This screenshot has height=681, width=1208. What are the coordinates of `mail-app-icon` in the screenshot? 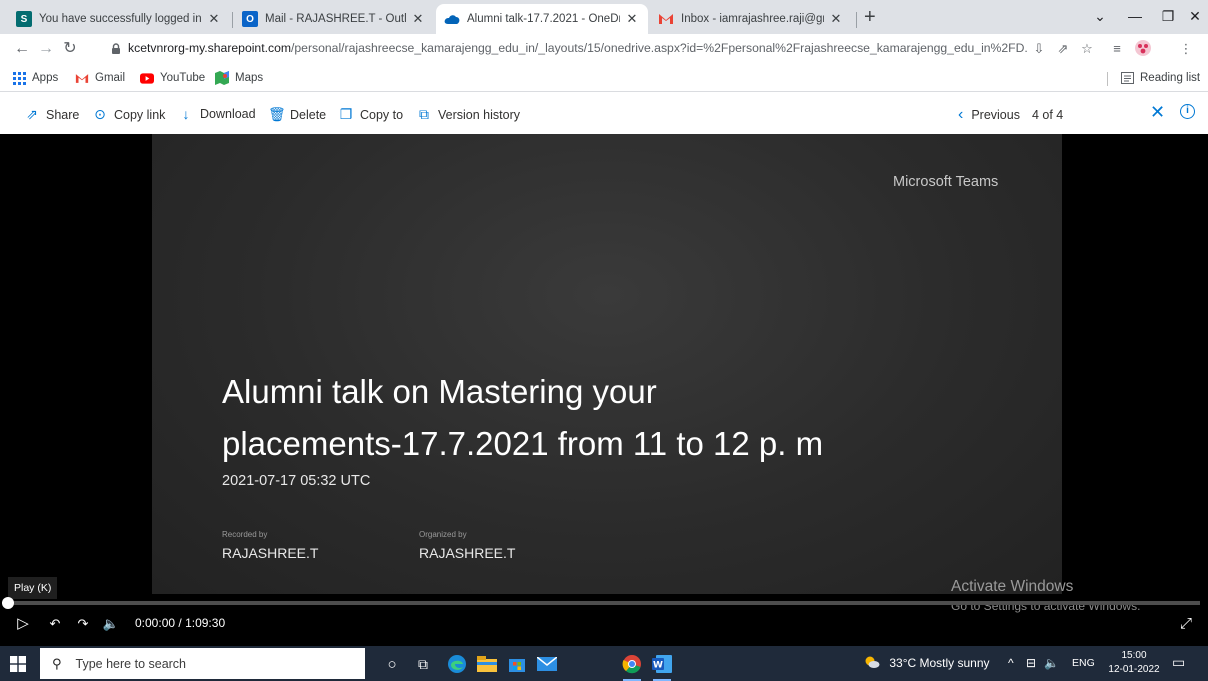 It's located at (547, 664).